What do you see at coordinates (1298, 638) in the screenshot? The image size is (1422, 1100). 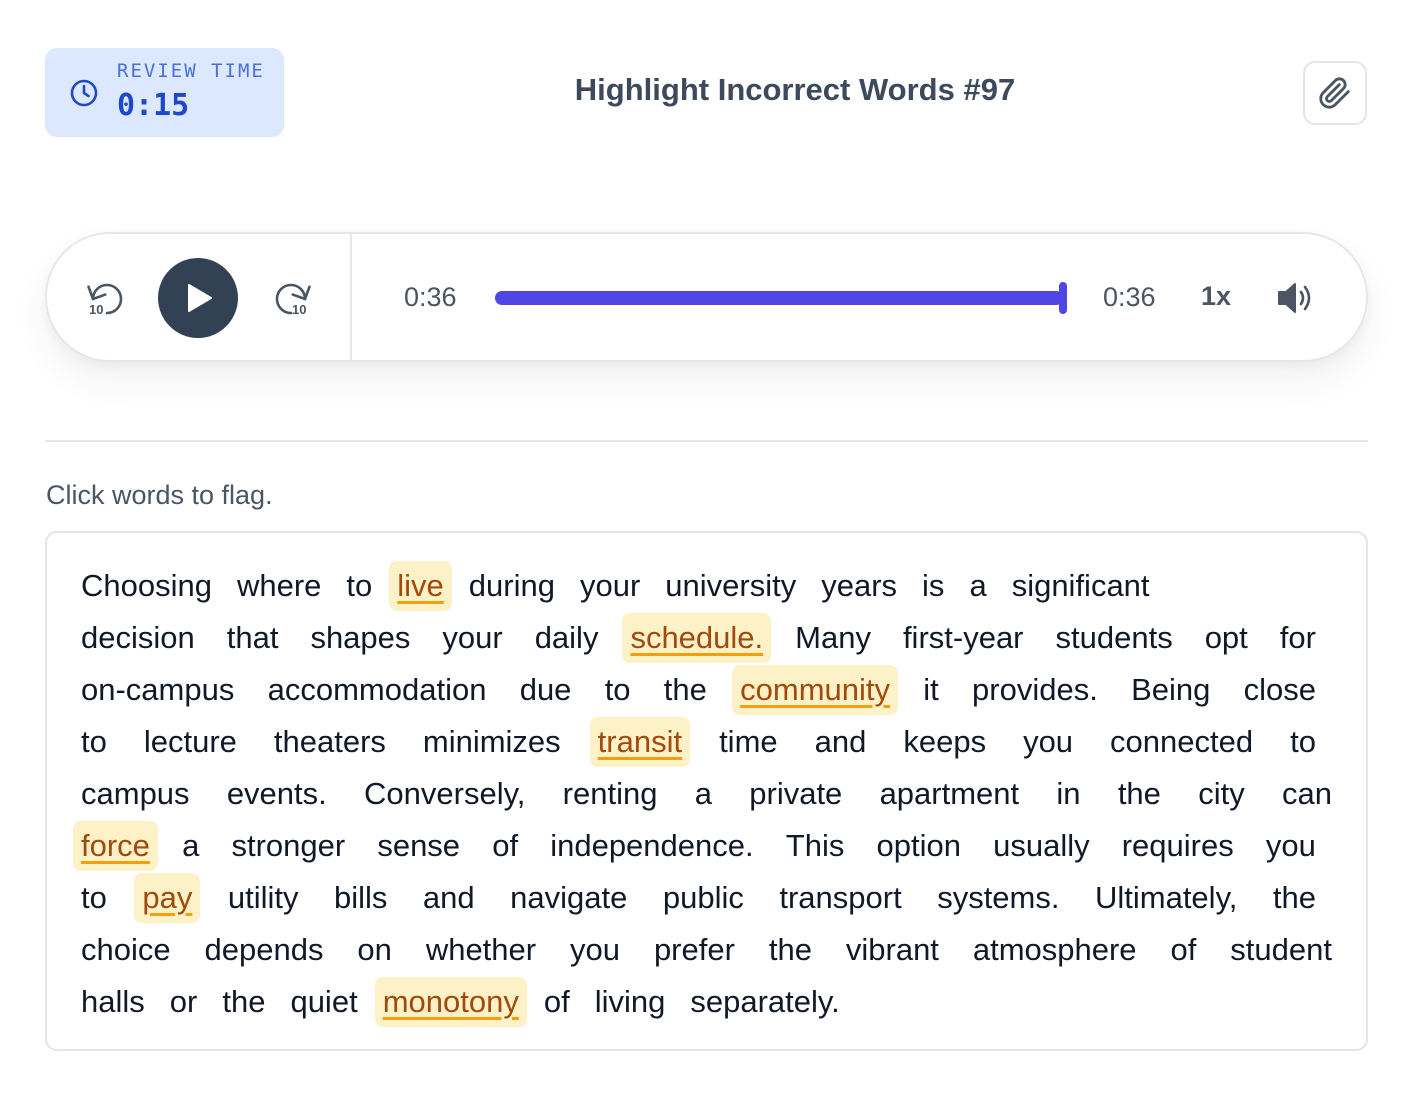 I see `word: for` at bounding box center [1298, 638].